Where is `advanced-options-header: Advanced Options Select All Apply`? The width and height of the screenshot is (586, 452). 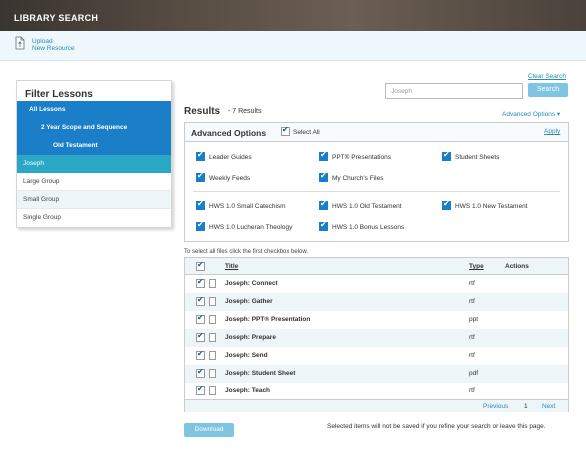
advanced-options-header: Advanced Options Select All Apply is located at coordinates (376, 132).